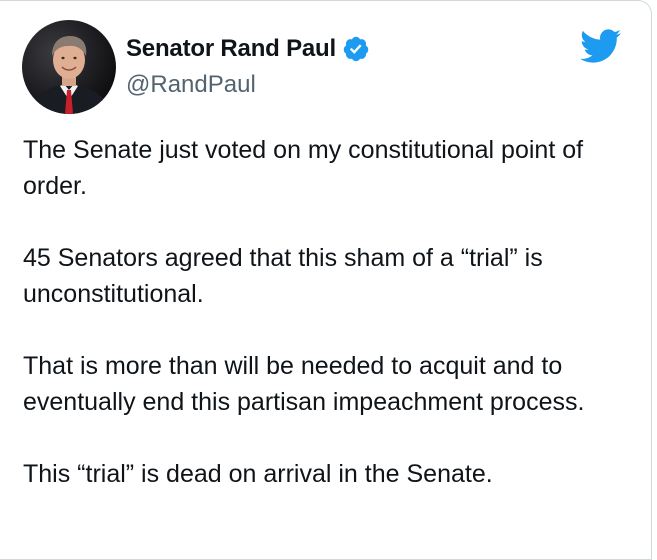 The height and width of the screenshot is (560, 657). Describe the element at coordinates (191, 85) in the screenshot. I see `author-handle: @RandPaul` at that location.